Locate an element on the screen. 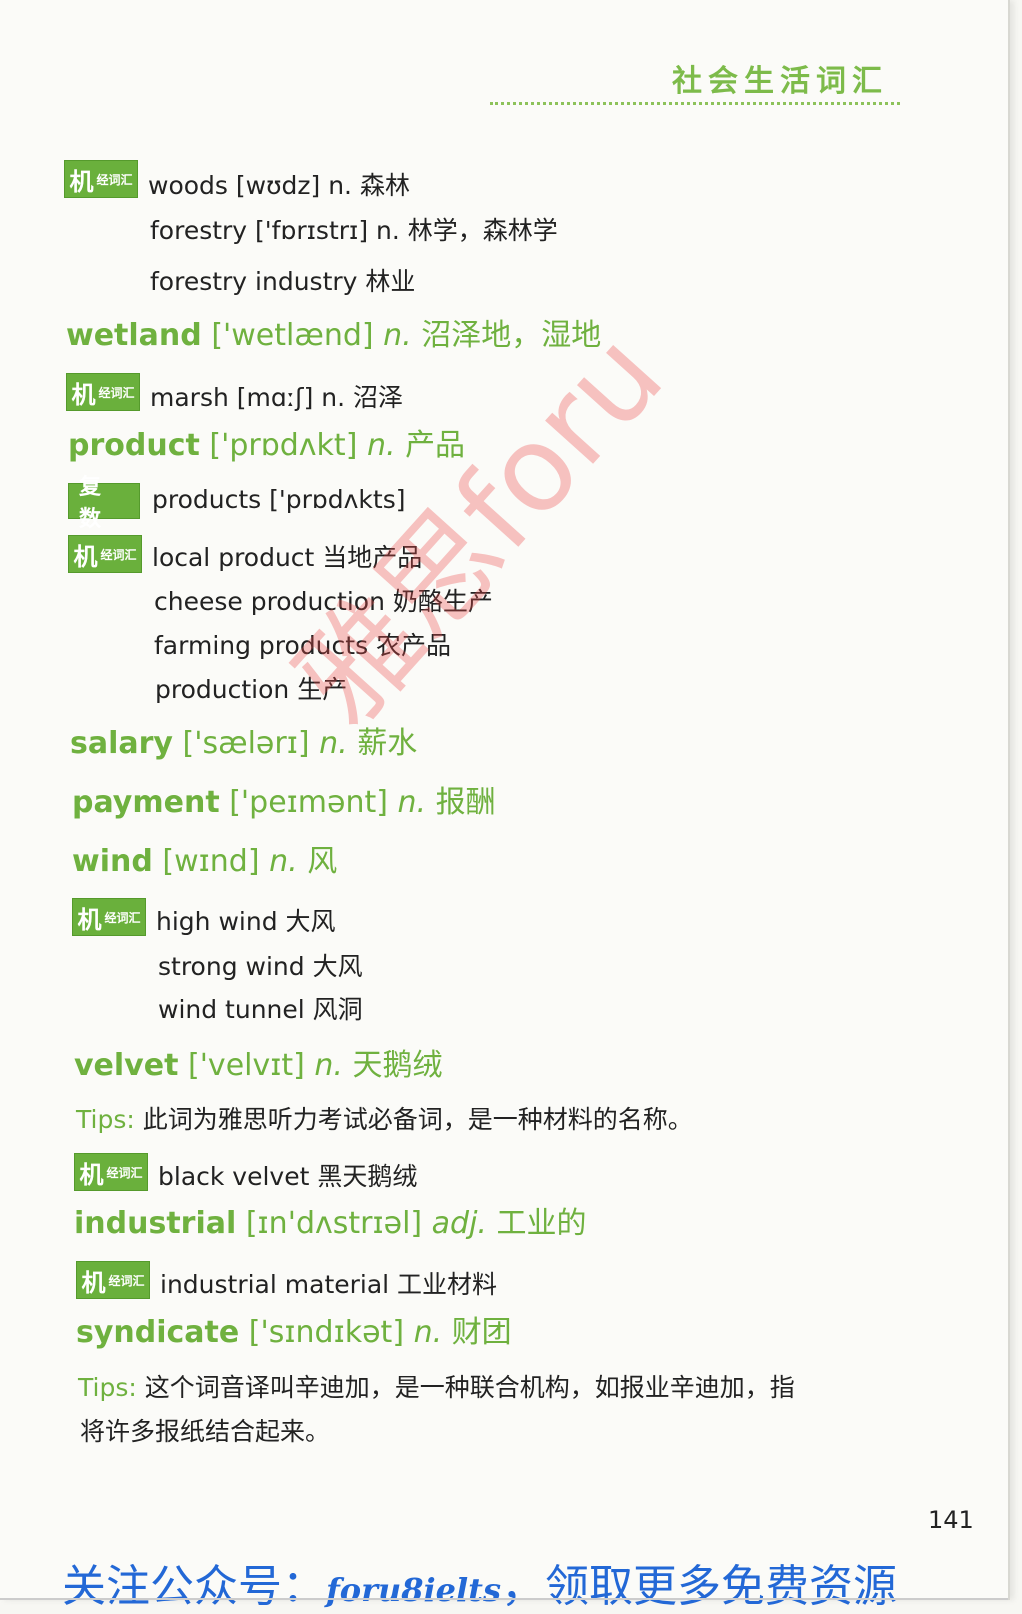 This screenshot has height=1614, width=1022. entry-products-plural: products ['prɒdʌkts] is located at coordinates (279, 499).